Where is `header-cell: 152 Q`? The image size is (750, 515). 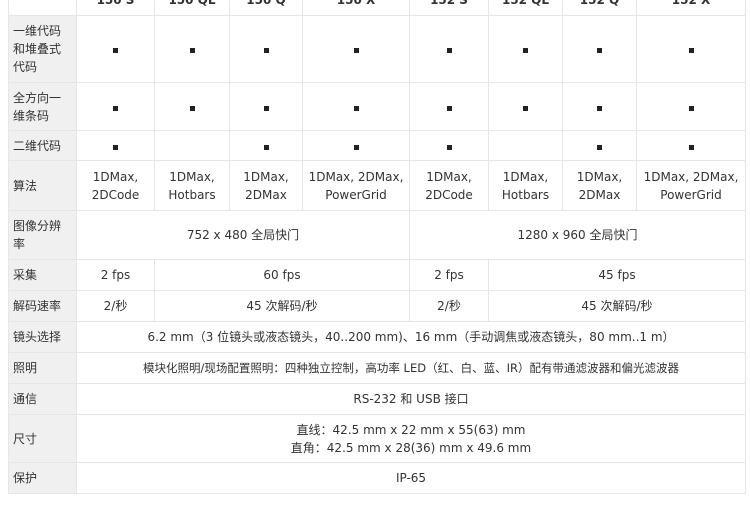 header-cell: 152 Q is located at coordinates (599, 8).